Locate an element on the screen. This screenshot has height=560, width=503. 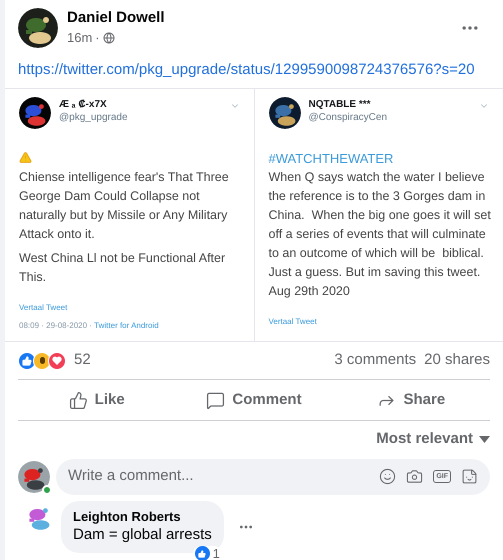
tweet-text: Chiense intelligence fear's That Three George Dam Could Collapse not naturally but by Missile or Any Military Attack onto it. is located at coordinates (124, 206).